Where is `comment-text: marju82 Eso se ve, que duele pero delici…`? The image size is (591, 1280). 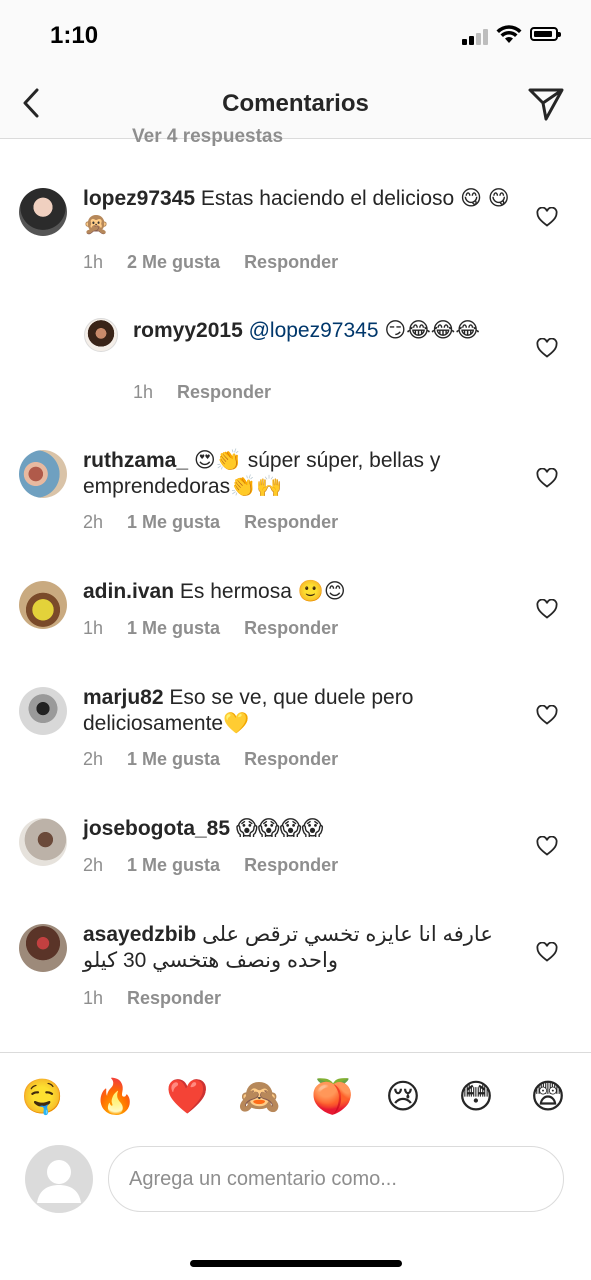 comment-text: marju82 Eso se ve, que duele pero delici… is located at coordinates (298, 711).